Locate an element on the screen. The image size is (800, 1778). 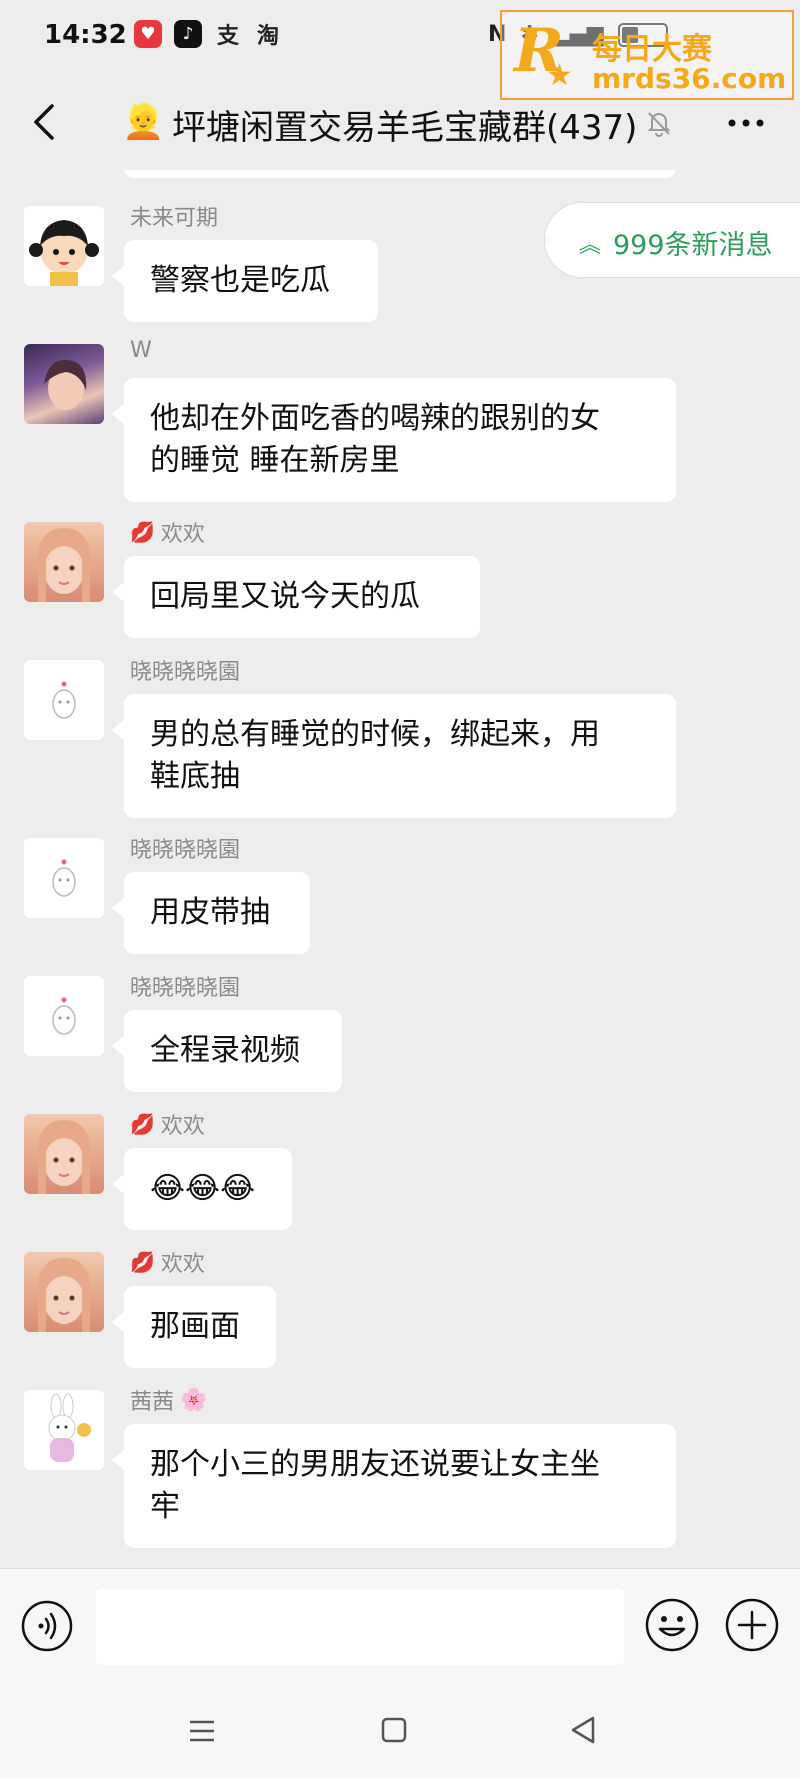
message-text: 那个小三的男朋友还说要让女主坐 is located at coordinates (375, 1464).